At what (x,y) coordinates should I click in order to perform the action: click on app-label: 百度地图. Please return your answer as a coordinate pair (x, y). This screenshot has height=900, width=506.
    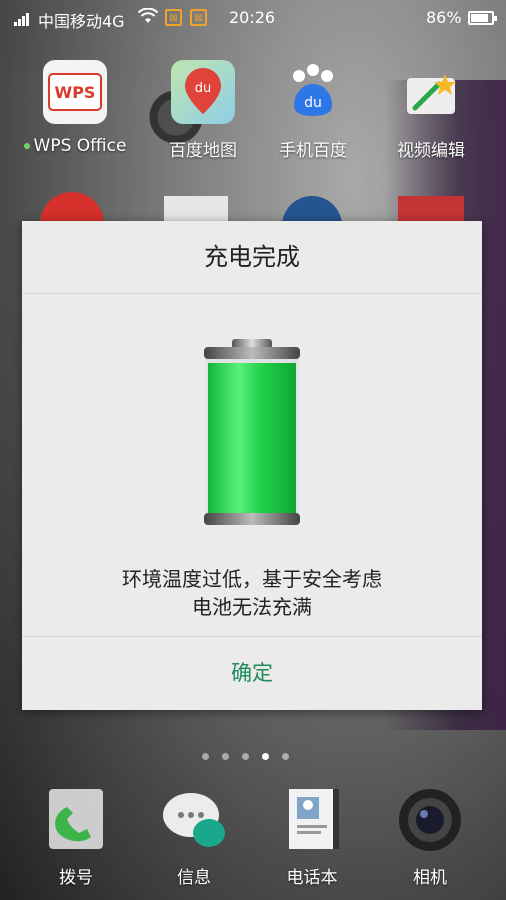
    Looking at the image, I should click on (203, 151).